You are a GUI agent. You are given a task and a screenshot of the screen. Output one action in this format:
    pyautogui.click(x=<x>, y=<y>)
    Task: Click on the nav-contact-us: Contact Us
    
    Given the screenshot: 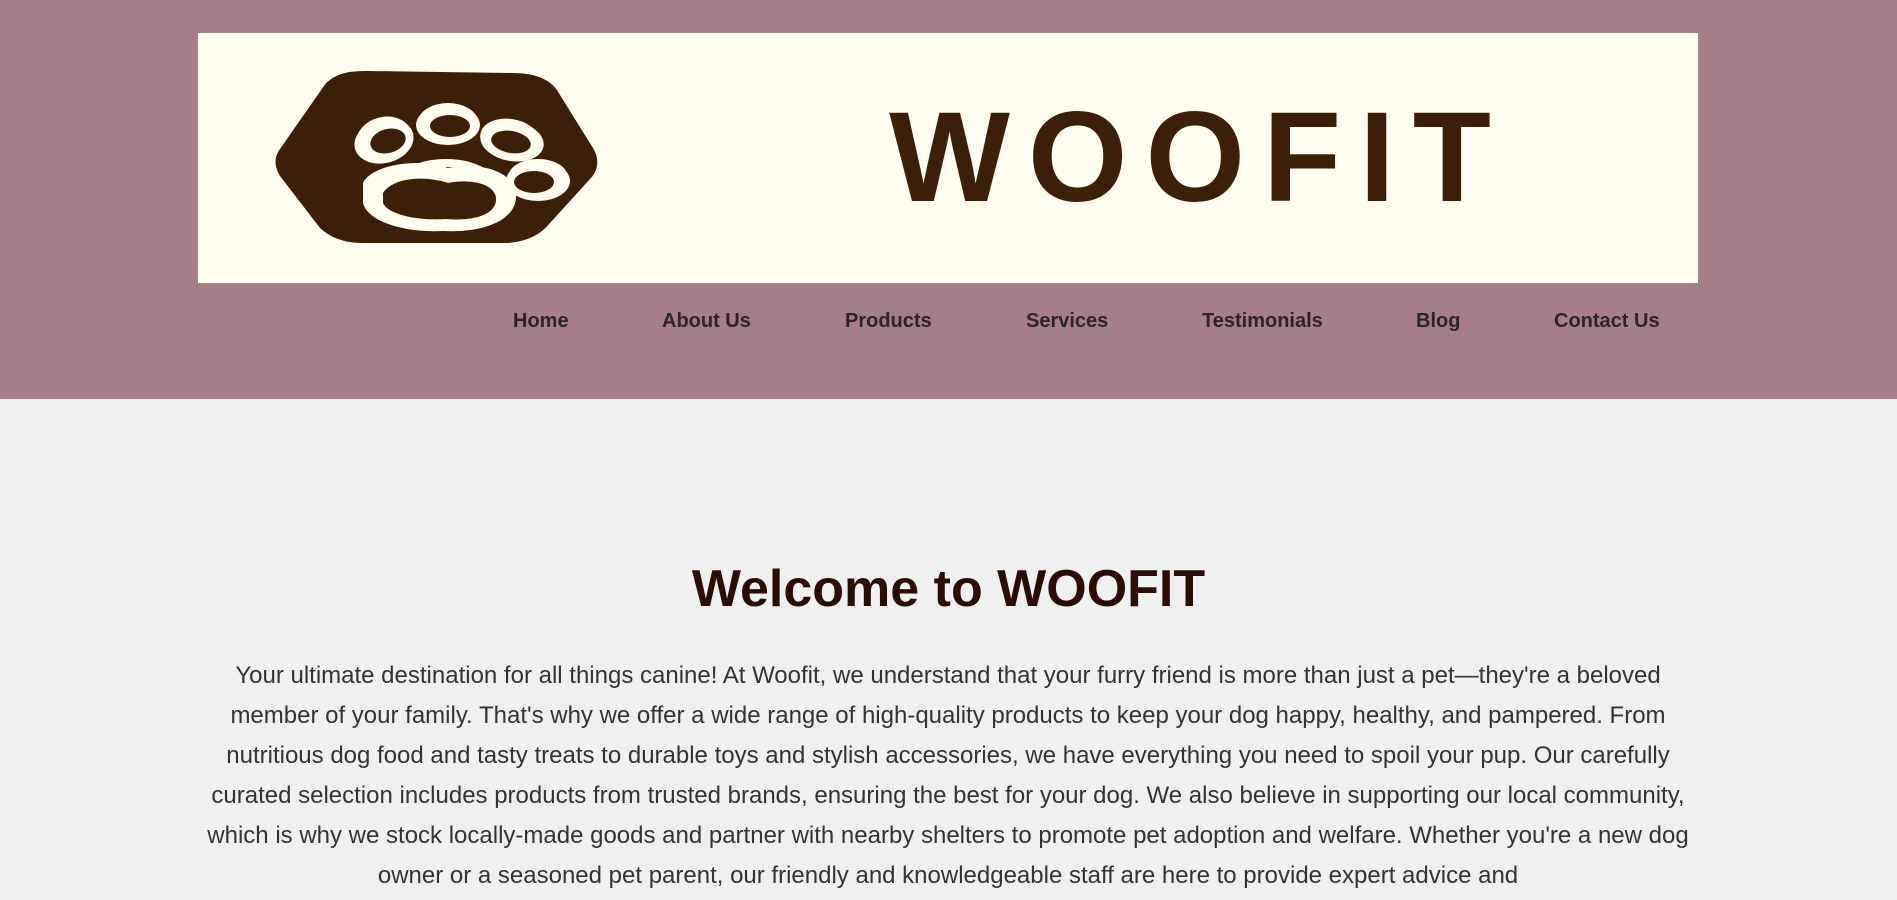 What is the action you would take?
    pyautogui.click(x=1607, y=321)
    